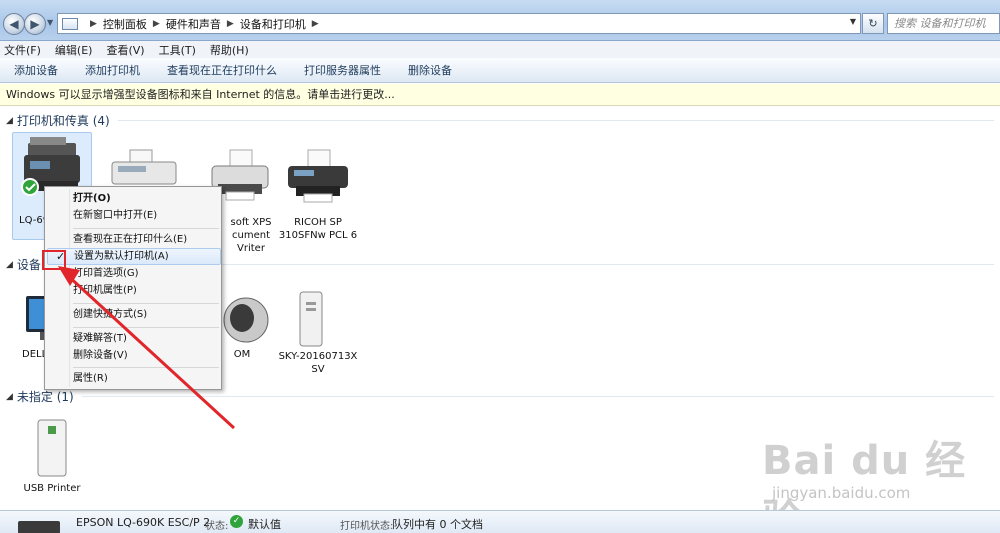 Image resolution: width=1000 pixels, height=533 pixels. What do you see at coordinates (273, 24) in the screenshot?
I see `breadcrumb-devices-printers: 设备和打印机` at bounding box center [273, 24].